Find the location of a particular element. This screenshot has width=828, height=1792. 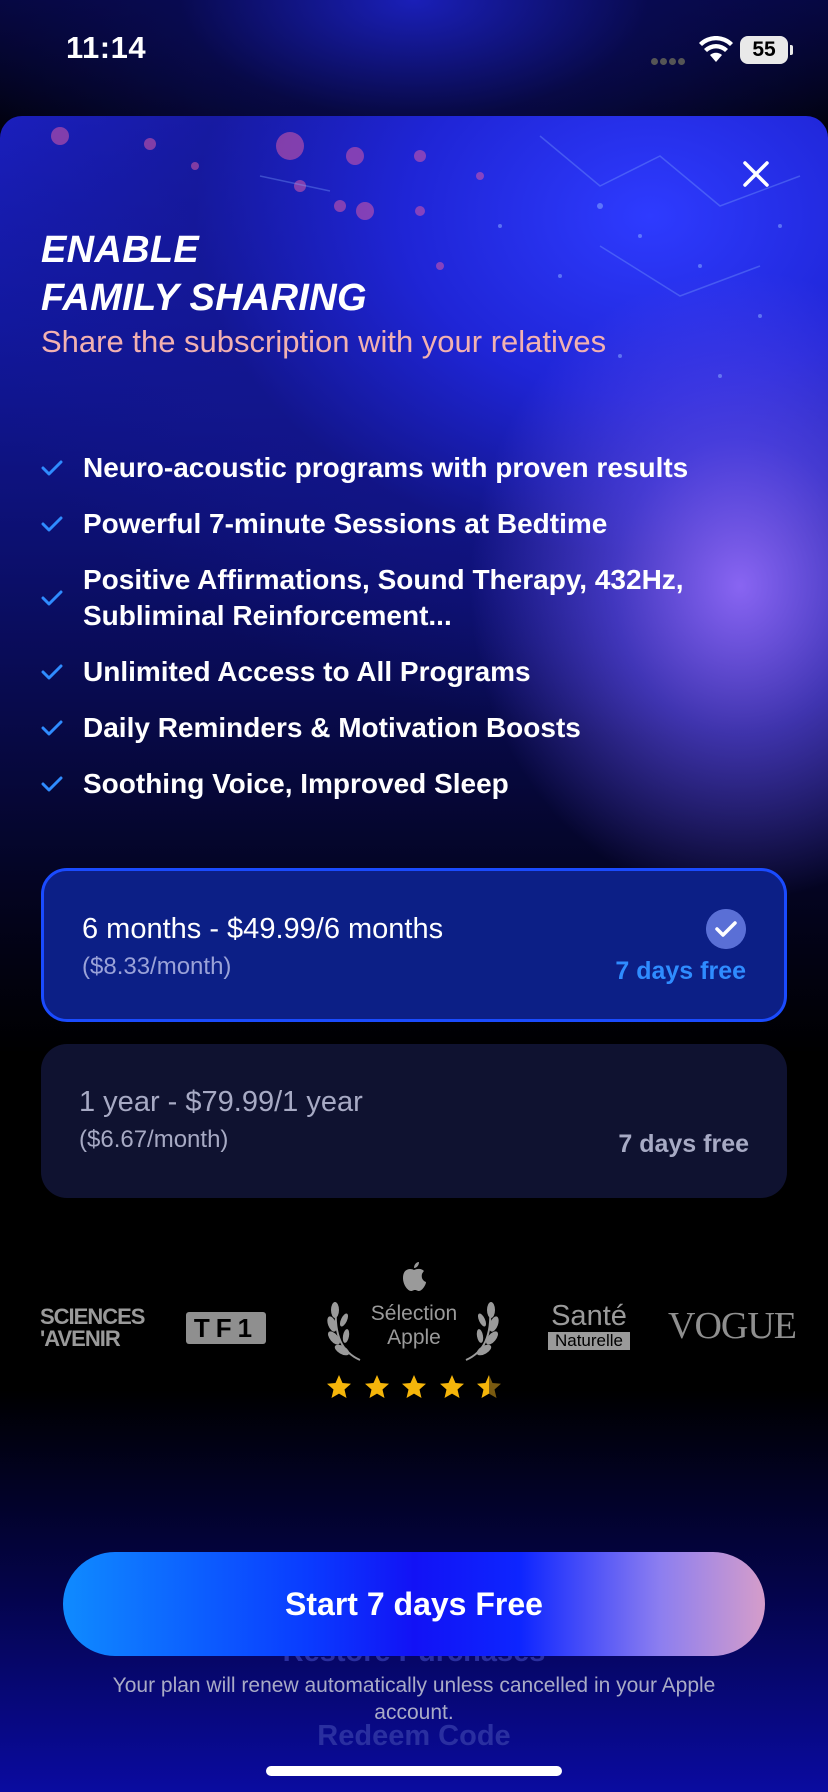

feature-item: Unlimited Access to All Programs is located at coordinates (411, 672).